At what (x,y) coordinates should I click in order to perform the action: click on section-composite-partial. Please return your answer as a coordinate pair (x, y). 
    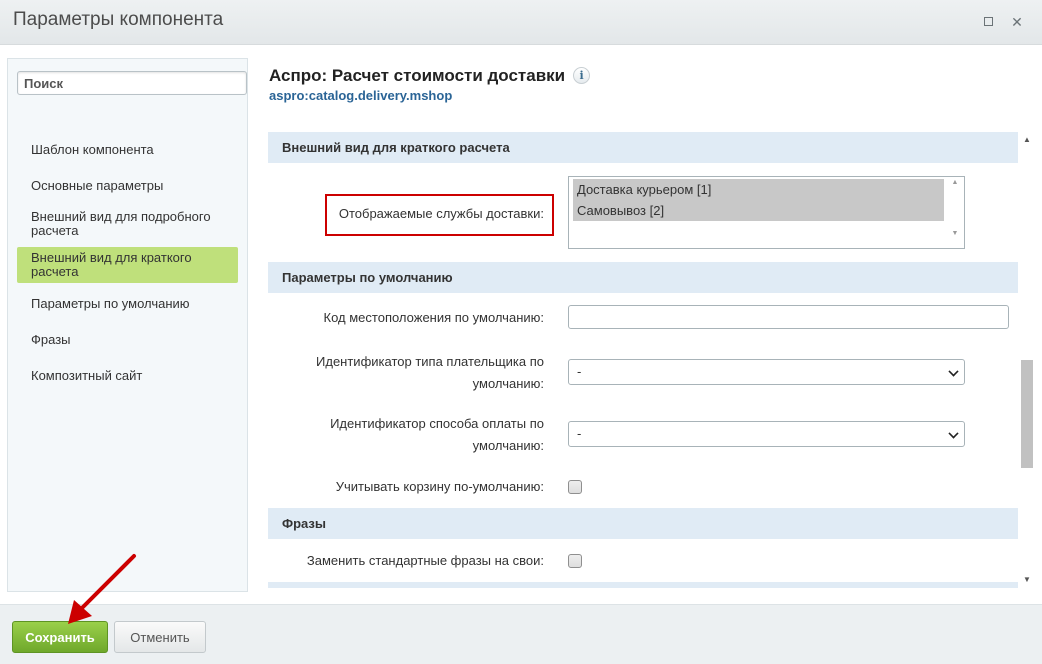
    Looking at the image, I should click on (643, 585).